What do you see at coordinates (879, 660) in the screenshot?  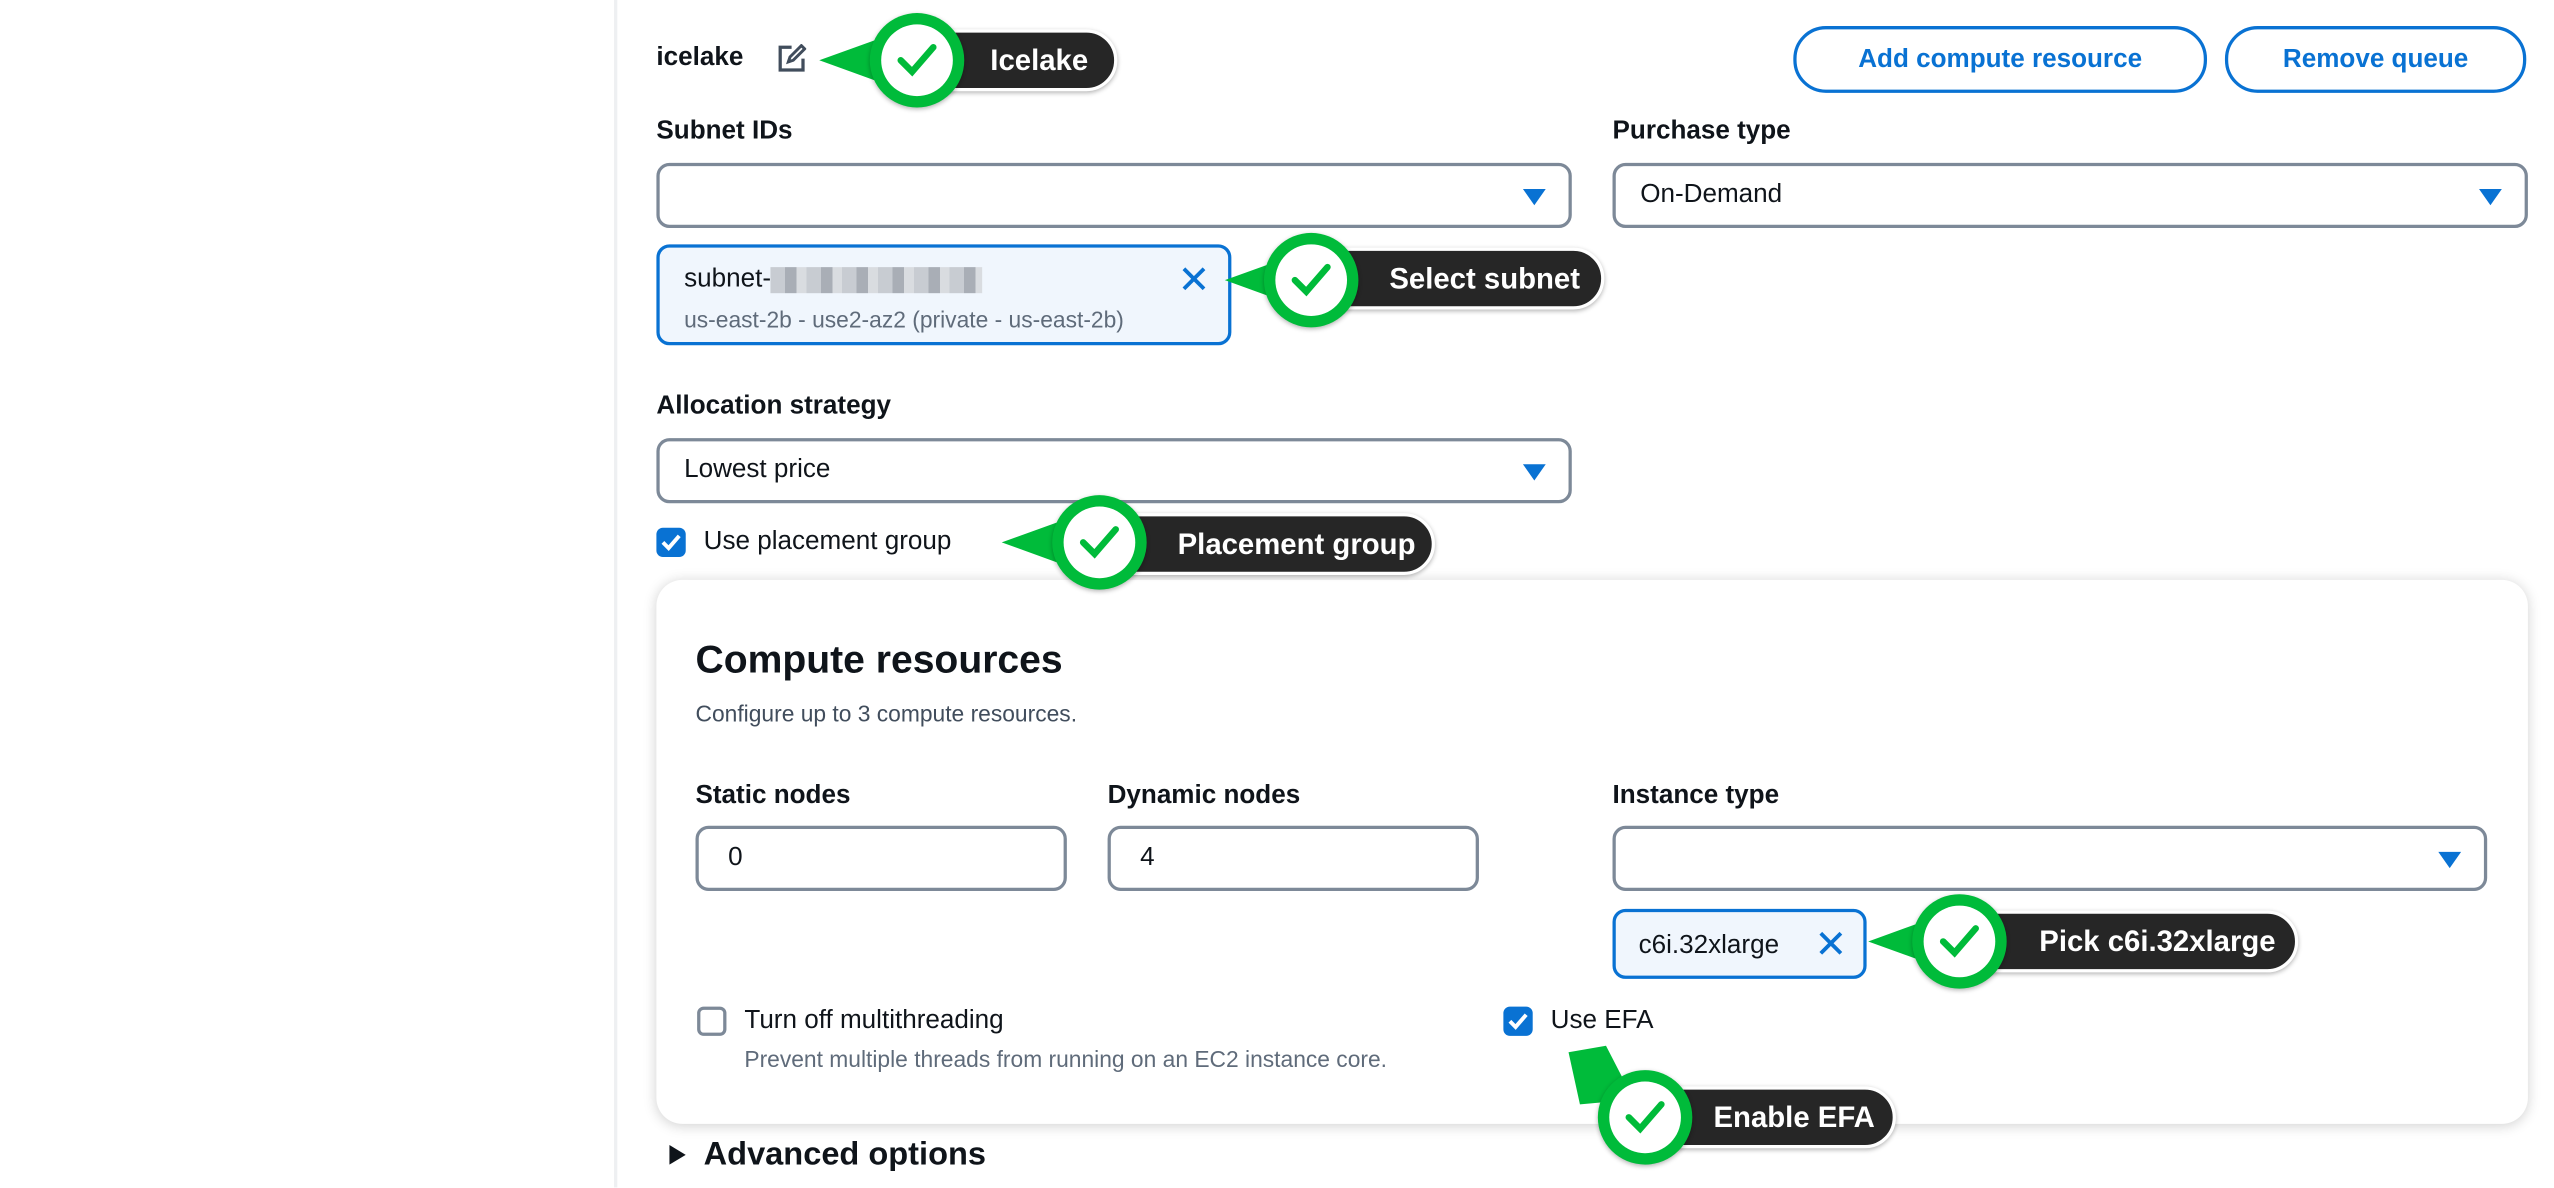 I see `compute-resources-title: Compute resources` at bounding box center [879, 660].